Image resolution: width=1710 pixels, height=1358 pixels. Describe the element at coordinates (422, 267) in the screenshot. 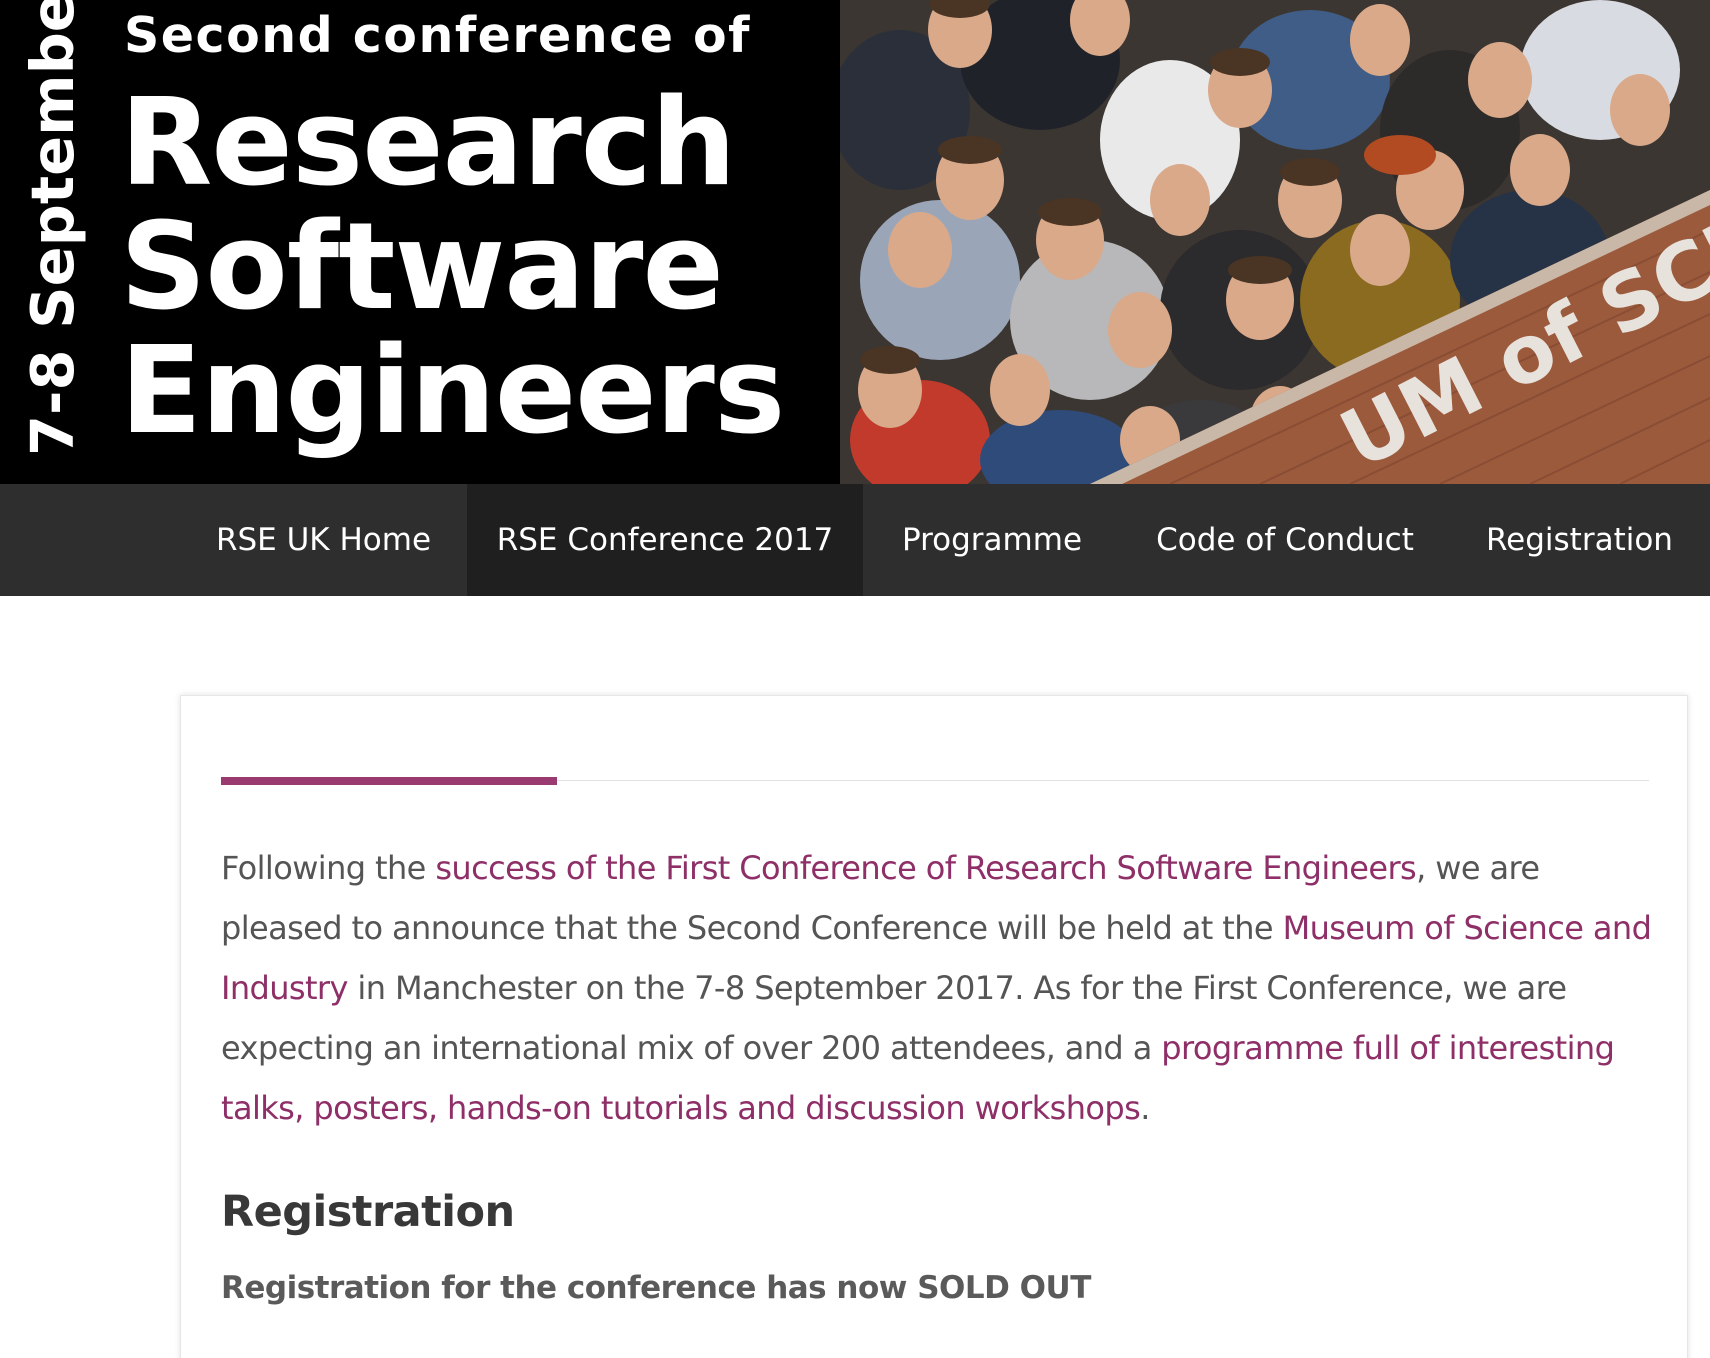

I see `hero-title-line-2: Software` at that location.